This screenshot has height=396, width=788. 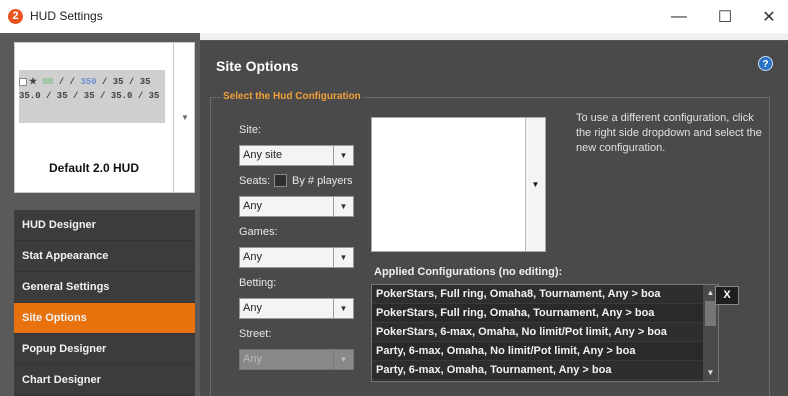 What do you see at coordinates (296, 308) in the screenshot?
I see `betting-select: Any ▼` at bounding box center [296, 308].